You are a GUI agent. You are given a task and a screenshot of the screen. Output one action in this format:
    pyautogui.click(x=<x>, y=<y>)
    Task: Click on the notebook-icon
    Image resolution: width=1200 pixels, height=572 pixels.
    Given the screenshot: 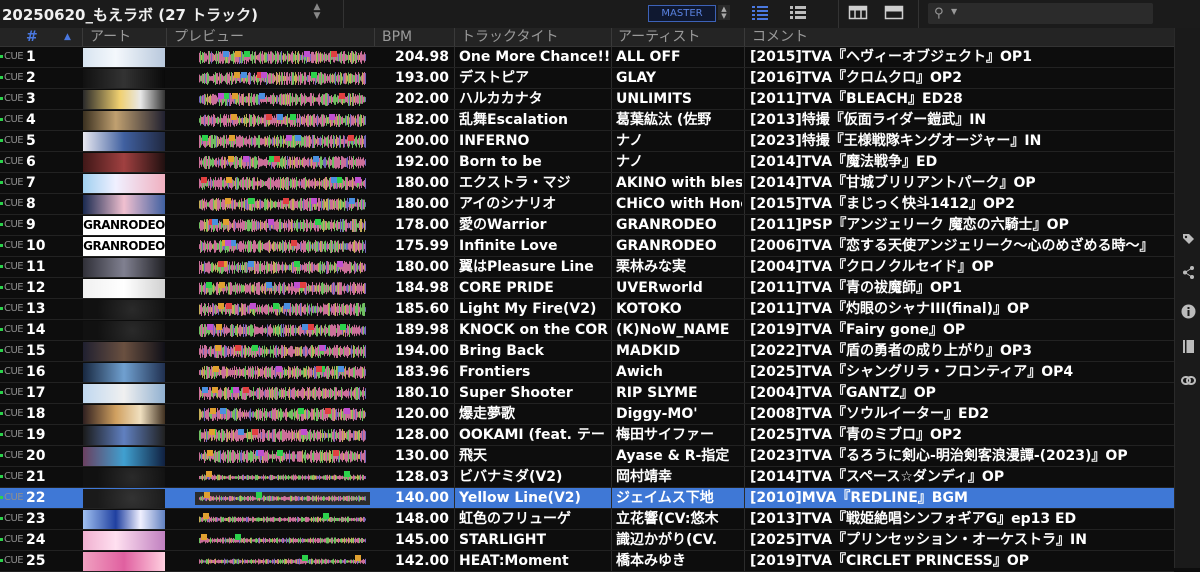 What is the action you would take?
    pyautogui.click(x=1188, y=346)
    